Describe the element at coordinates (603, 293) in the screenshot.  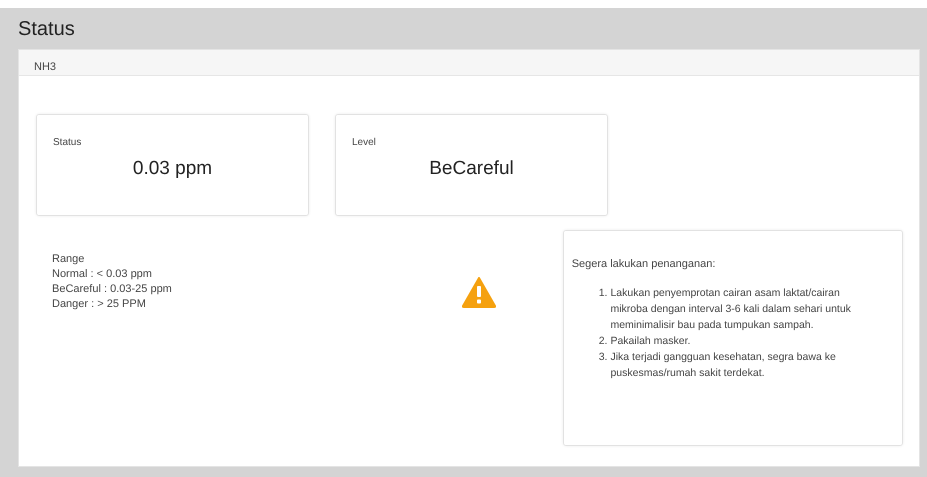
I see `step-number: 1.` at that location.